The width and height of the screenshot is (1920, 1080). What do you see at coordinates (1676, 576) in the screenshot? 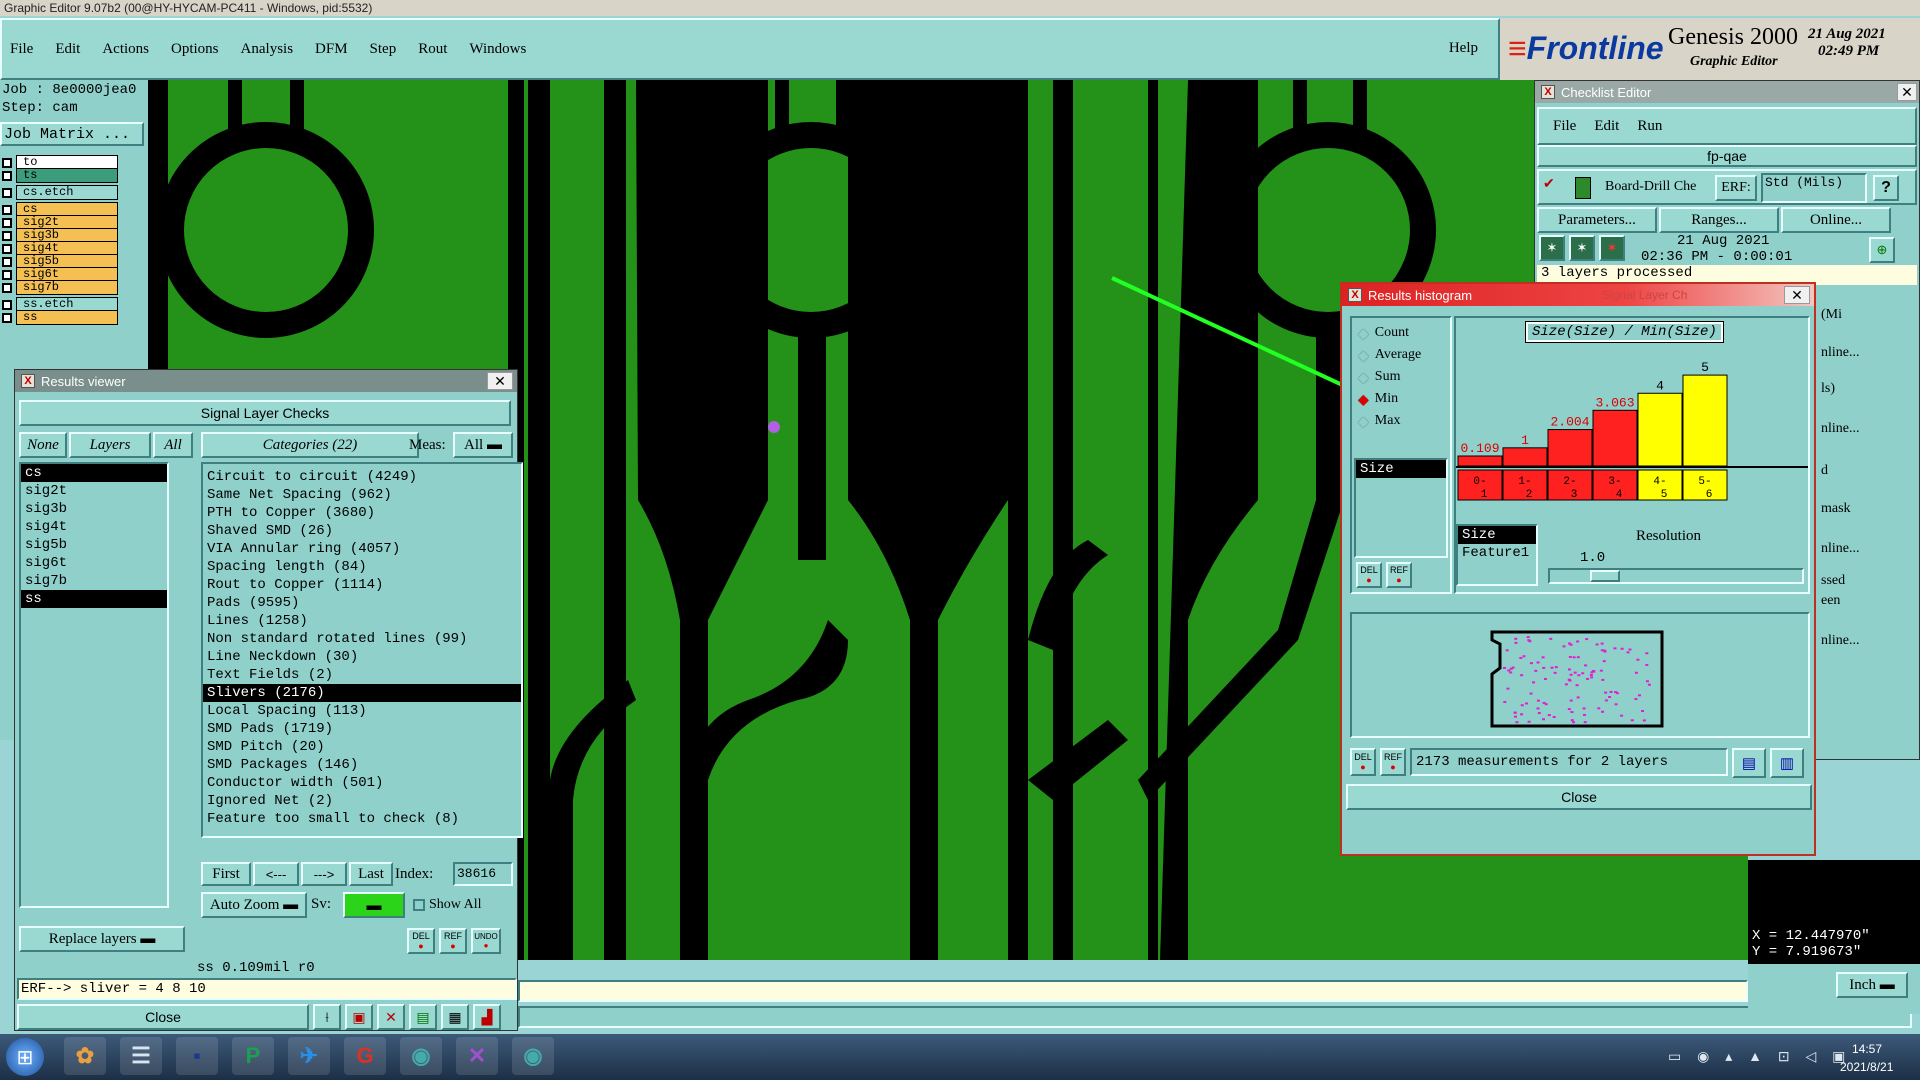
I see `resolution-slider` at bounding box center [1676, 576].